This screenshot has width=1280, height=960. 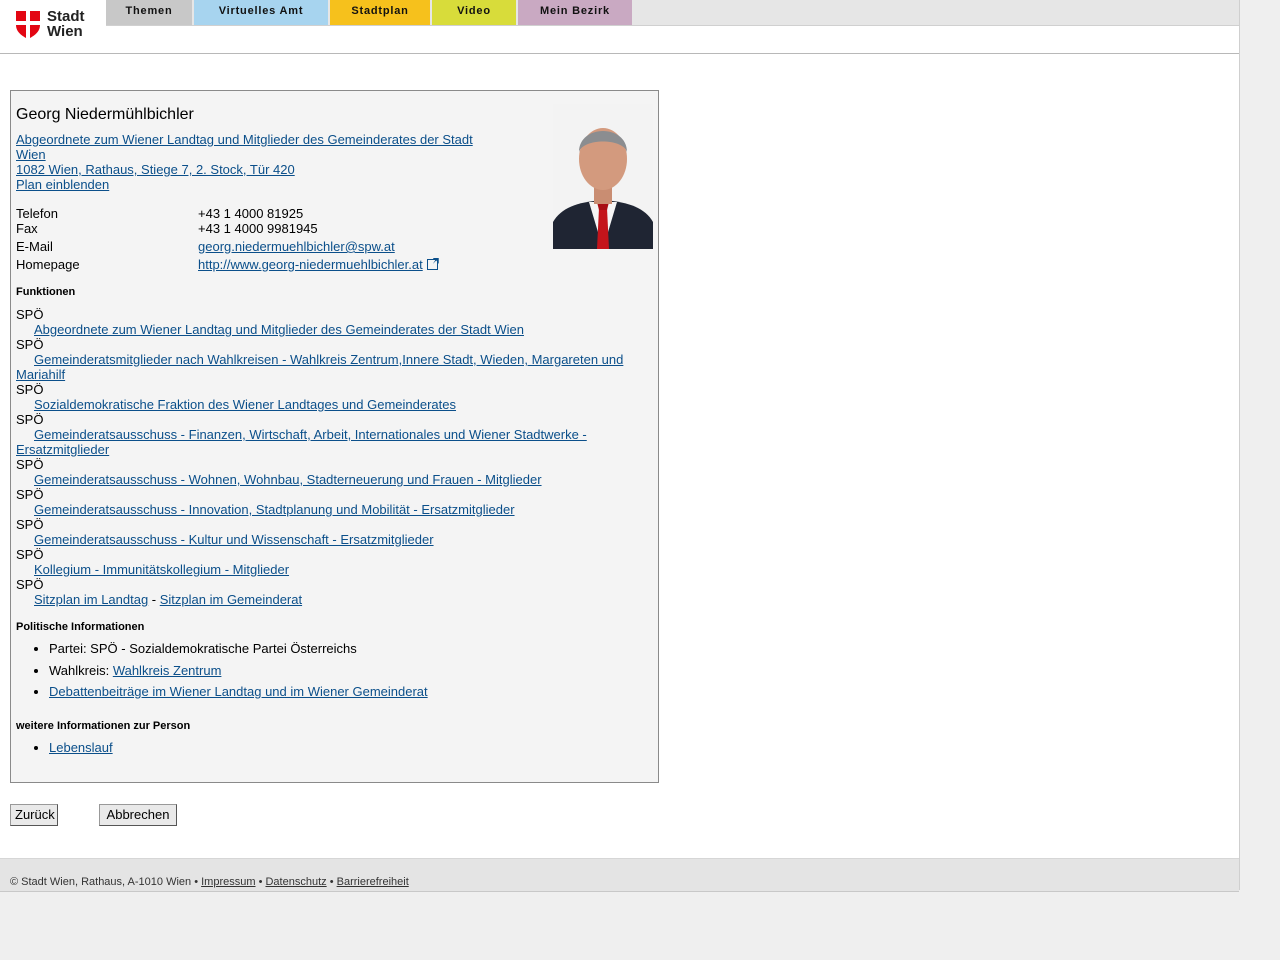 What do you see at coordinates (251, 213) in the screenshot?
I see `telefon-value: +43 1 4000 81925` at bounding box center [251, 213].